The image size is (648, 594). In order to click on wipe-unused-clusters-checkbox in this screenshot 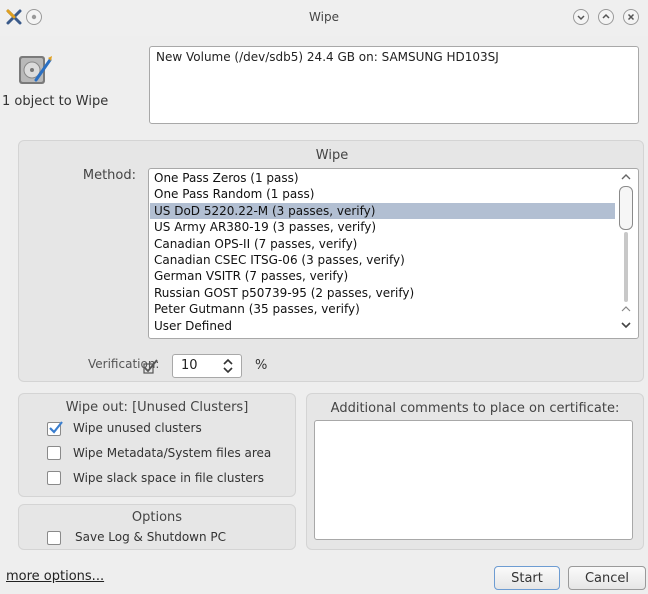, I will do `click(55, 428)`.